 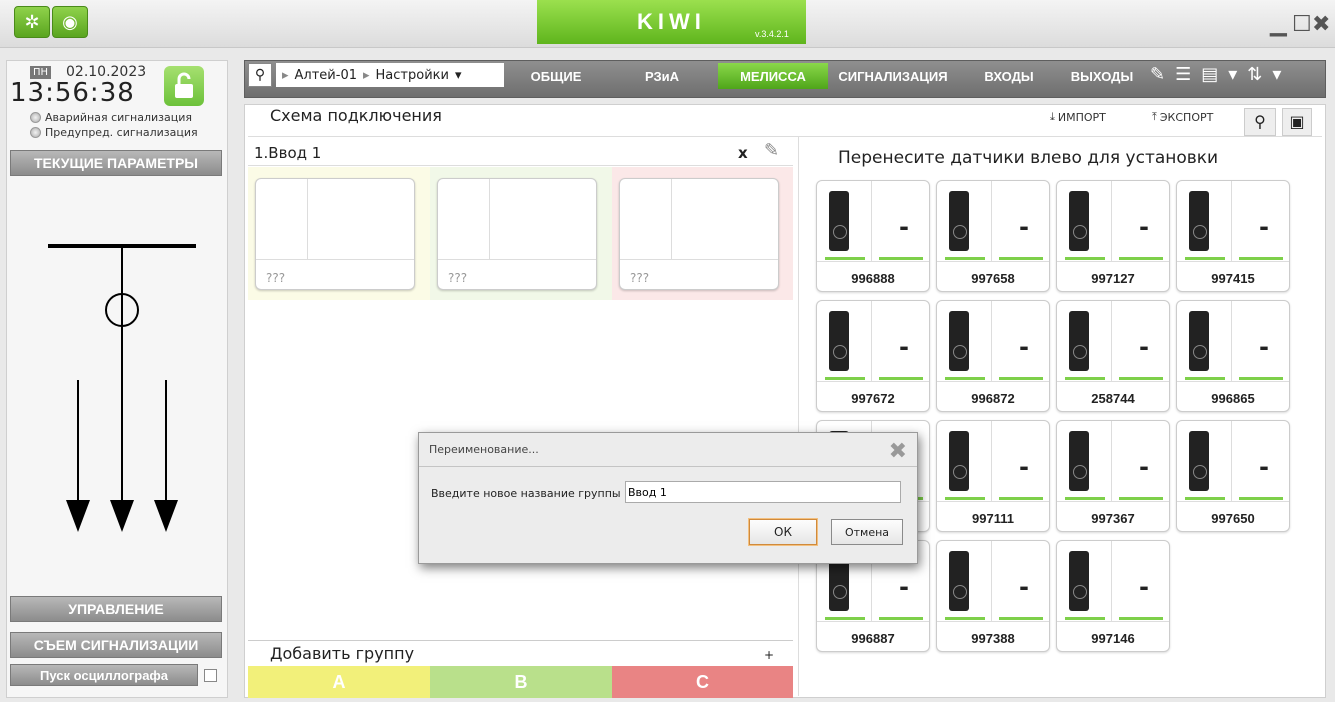 What do you see at coordinates (412, 75) in the screenshot?
I see `breadcrumb-settings: Настройки` at bounding box center [412, 75].